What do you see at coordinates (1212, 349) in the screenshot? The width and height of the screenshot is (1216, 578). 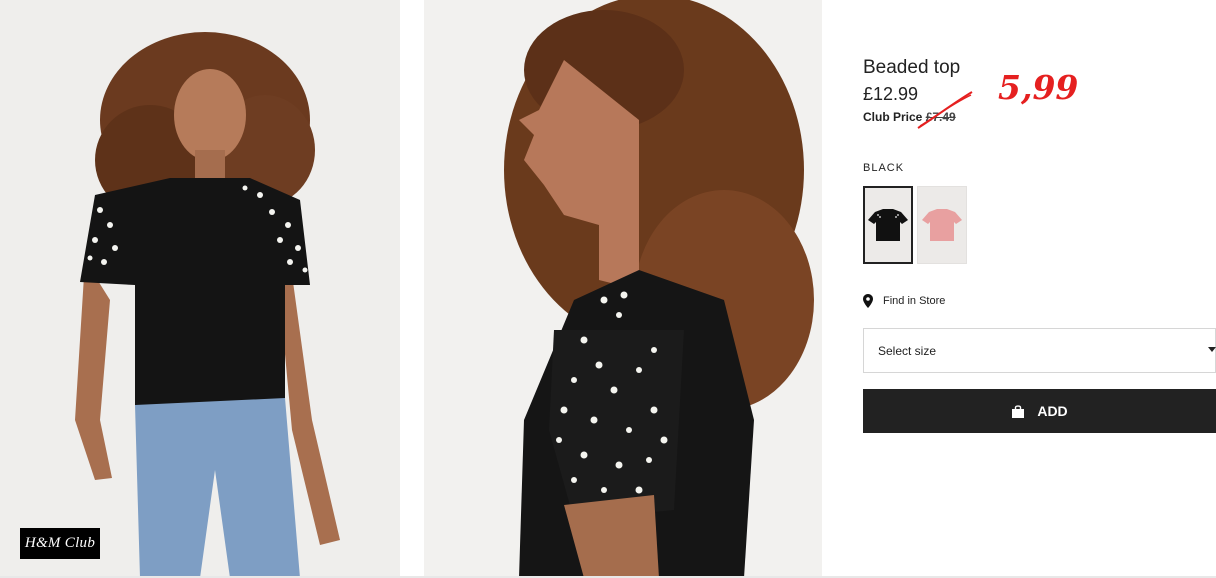 I see `chevron-down-icon` at bounding box center [1212, 349].